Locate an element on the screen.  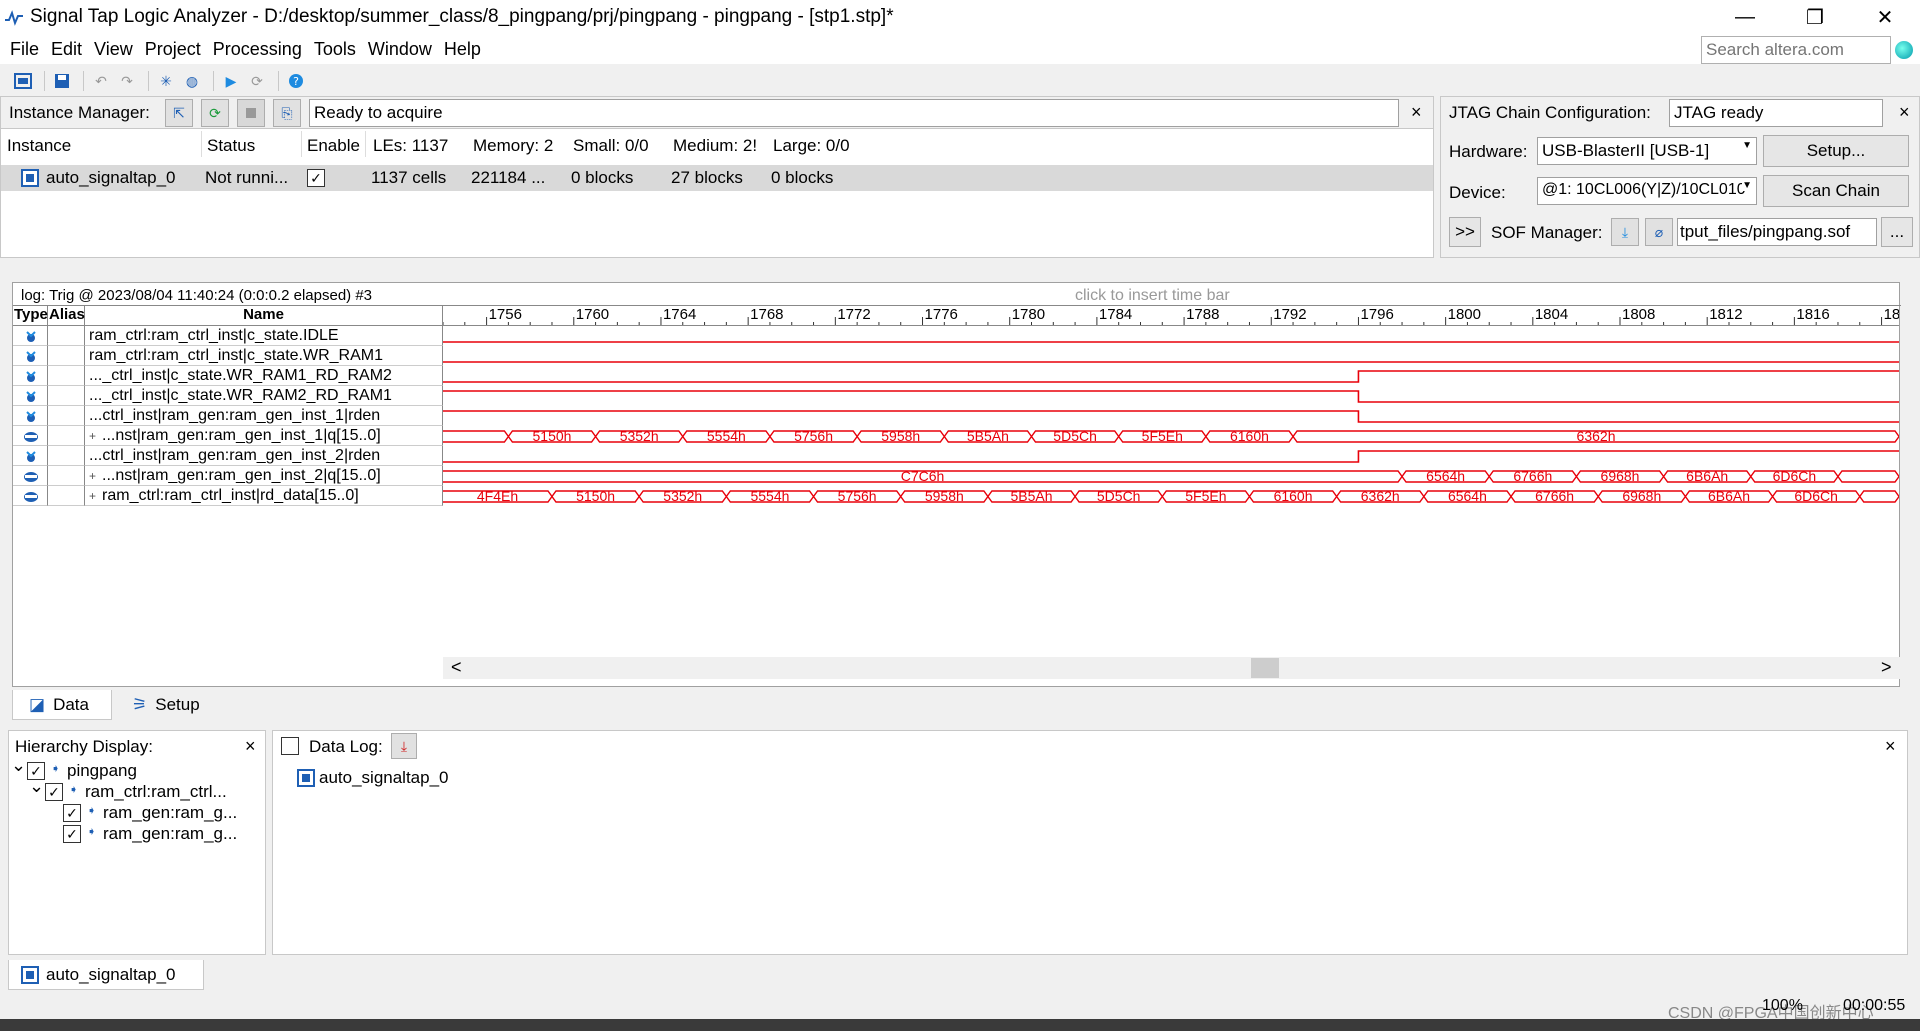
save-icon is located at coordinates (62, 81).